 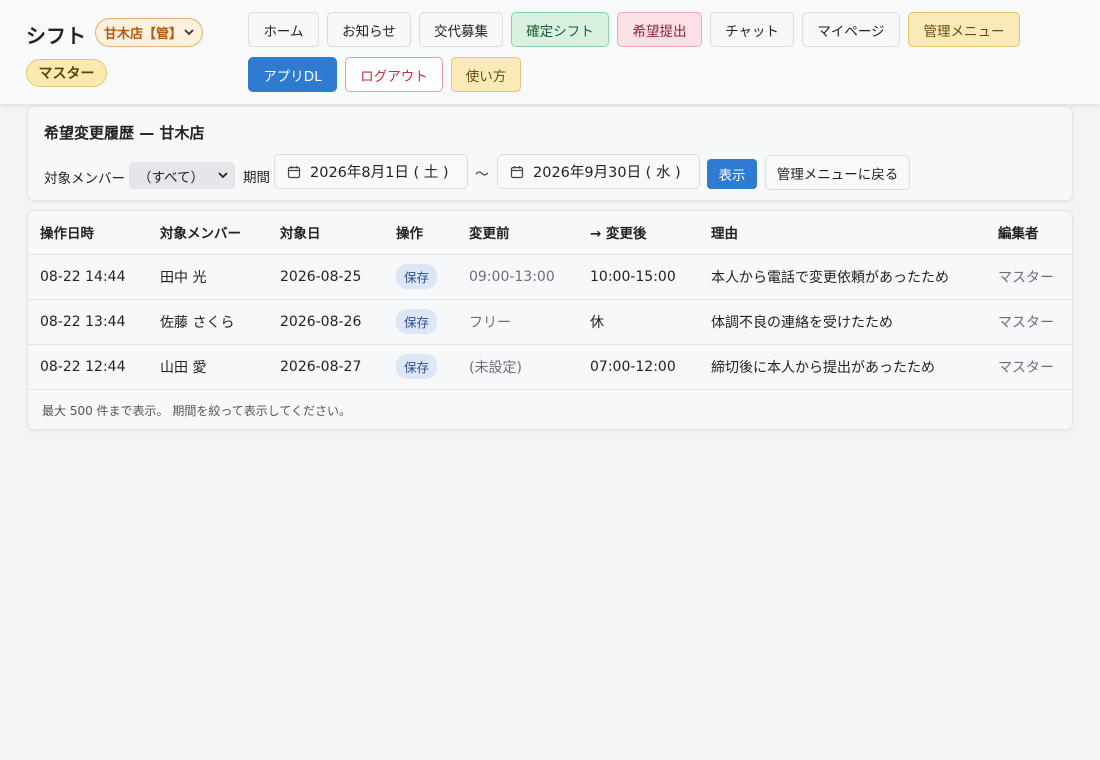 I want to click on cell-reason: 本人から電話で変更依頼があったため, so click(x=842, y=277).